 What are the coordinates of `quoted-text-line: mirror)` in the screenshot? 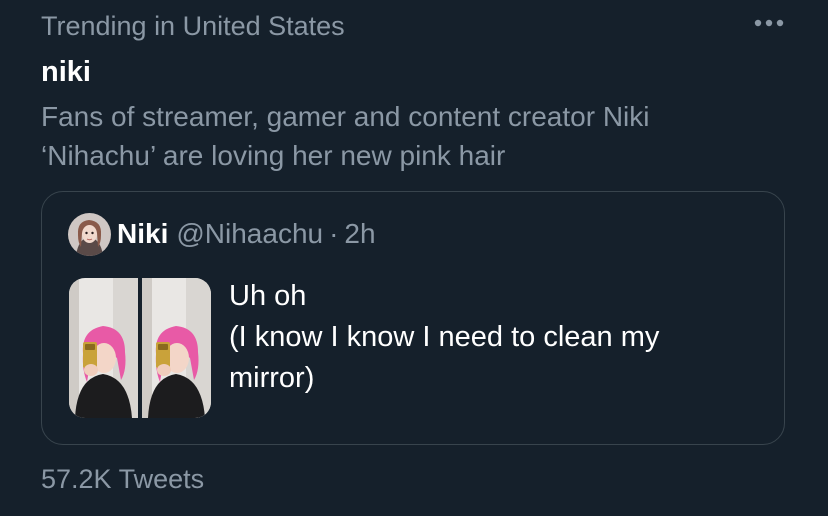 It's located at (272, 378).